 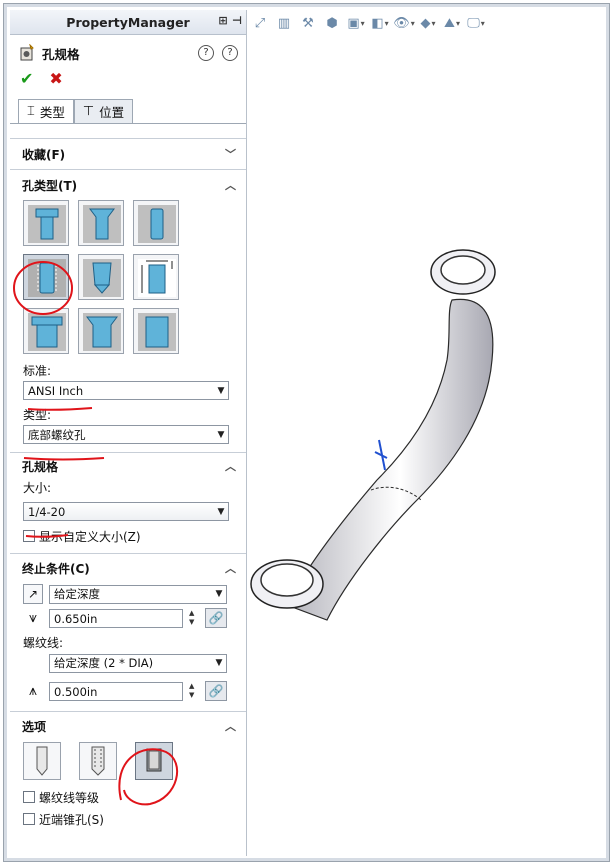 What do you see at coordinates (90, 536) in the screenshot?
I see `custom-size-label: 显示自定义大小(Z)` at bounding box center [90, 536].